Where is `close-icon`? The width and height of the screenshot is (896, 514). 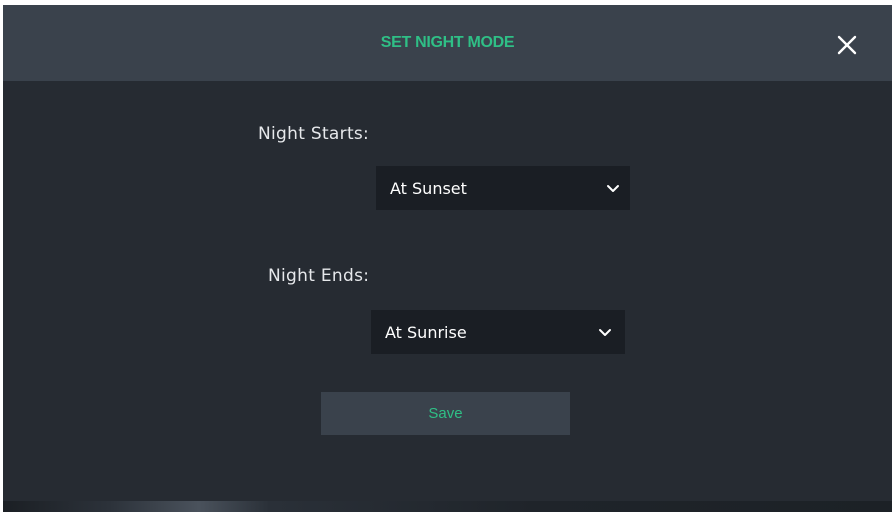 close-icon is located at coordinates (847, 45).